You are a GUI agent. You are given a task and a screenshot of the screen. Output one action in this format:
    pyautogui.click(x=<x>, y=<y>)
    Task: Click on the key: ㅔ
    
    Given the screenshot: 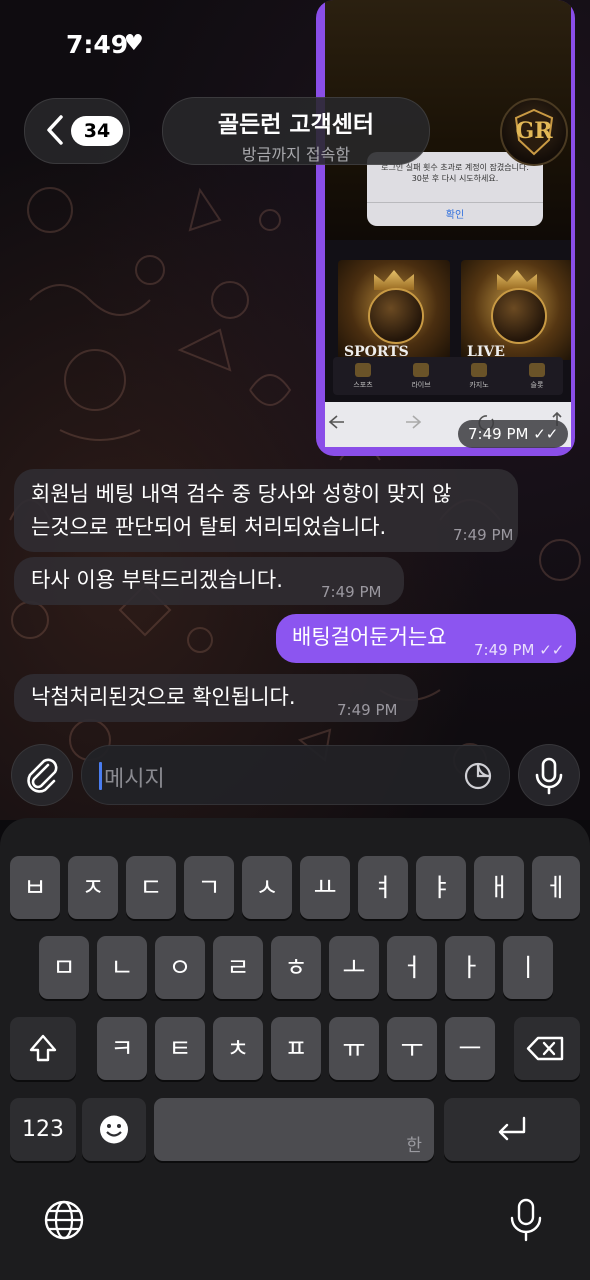 What is the action you would take?
    pyautogui.click(x=556, y=887)
    